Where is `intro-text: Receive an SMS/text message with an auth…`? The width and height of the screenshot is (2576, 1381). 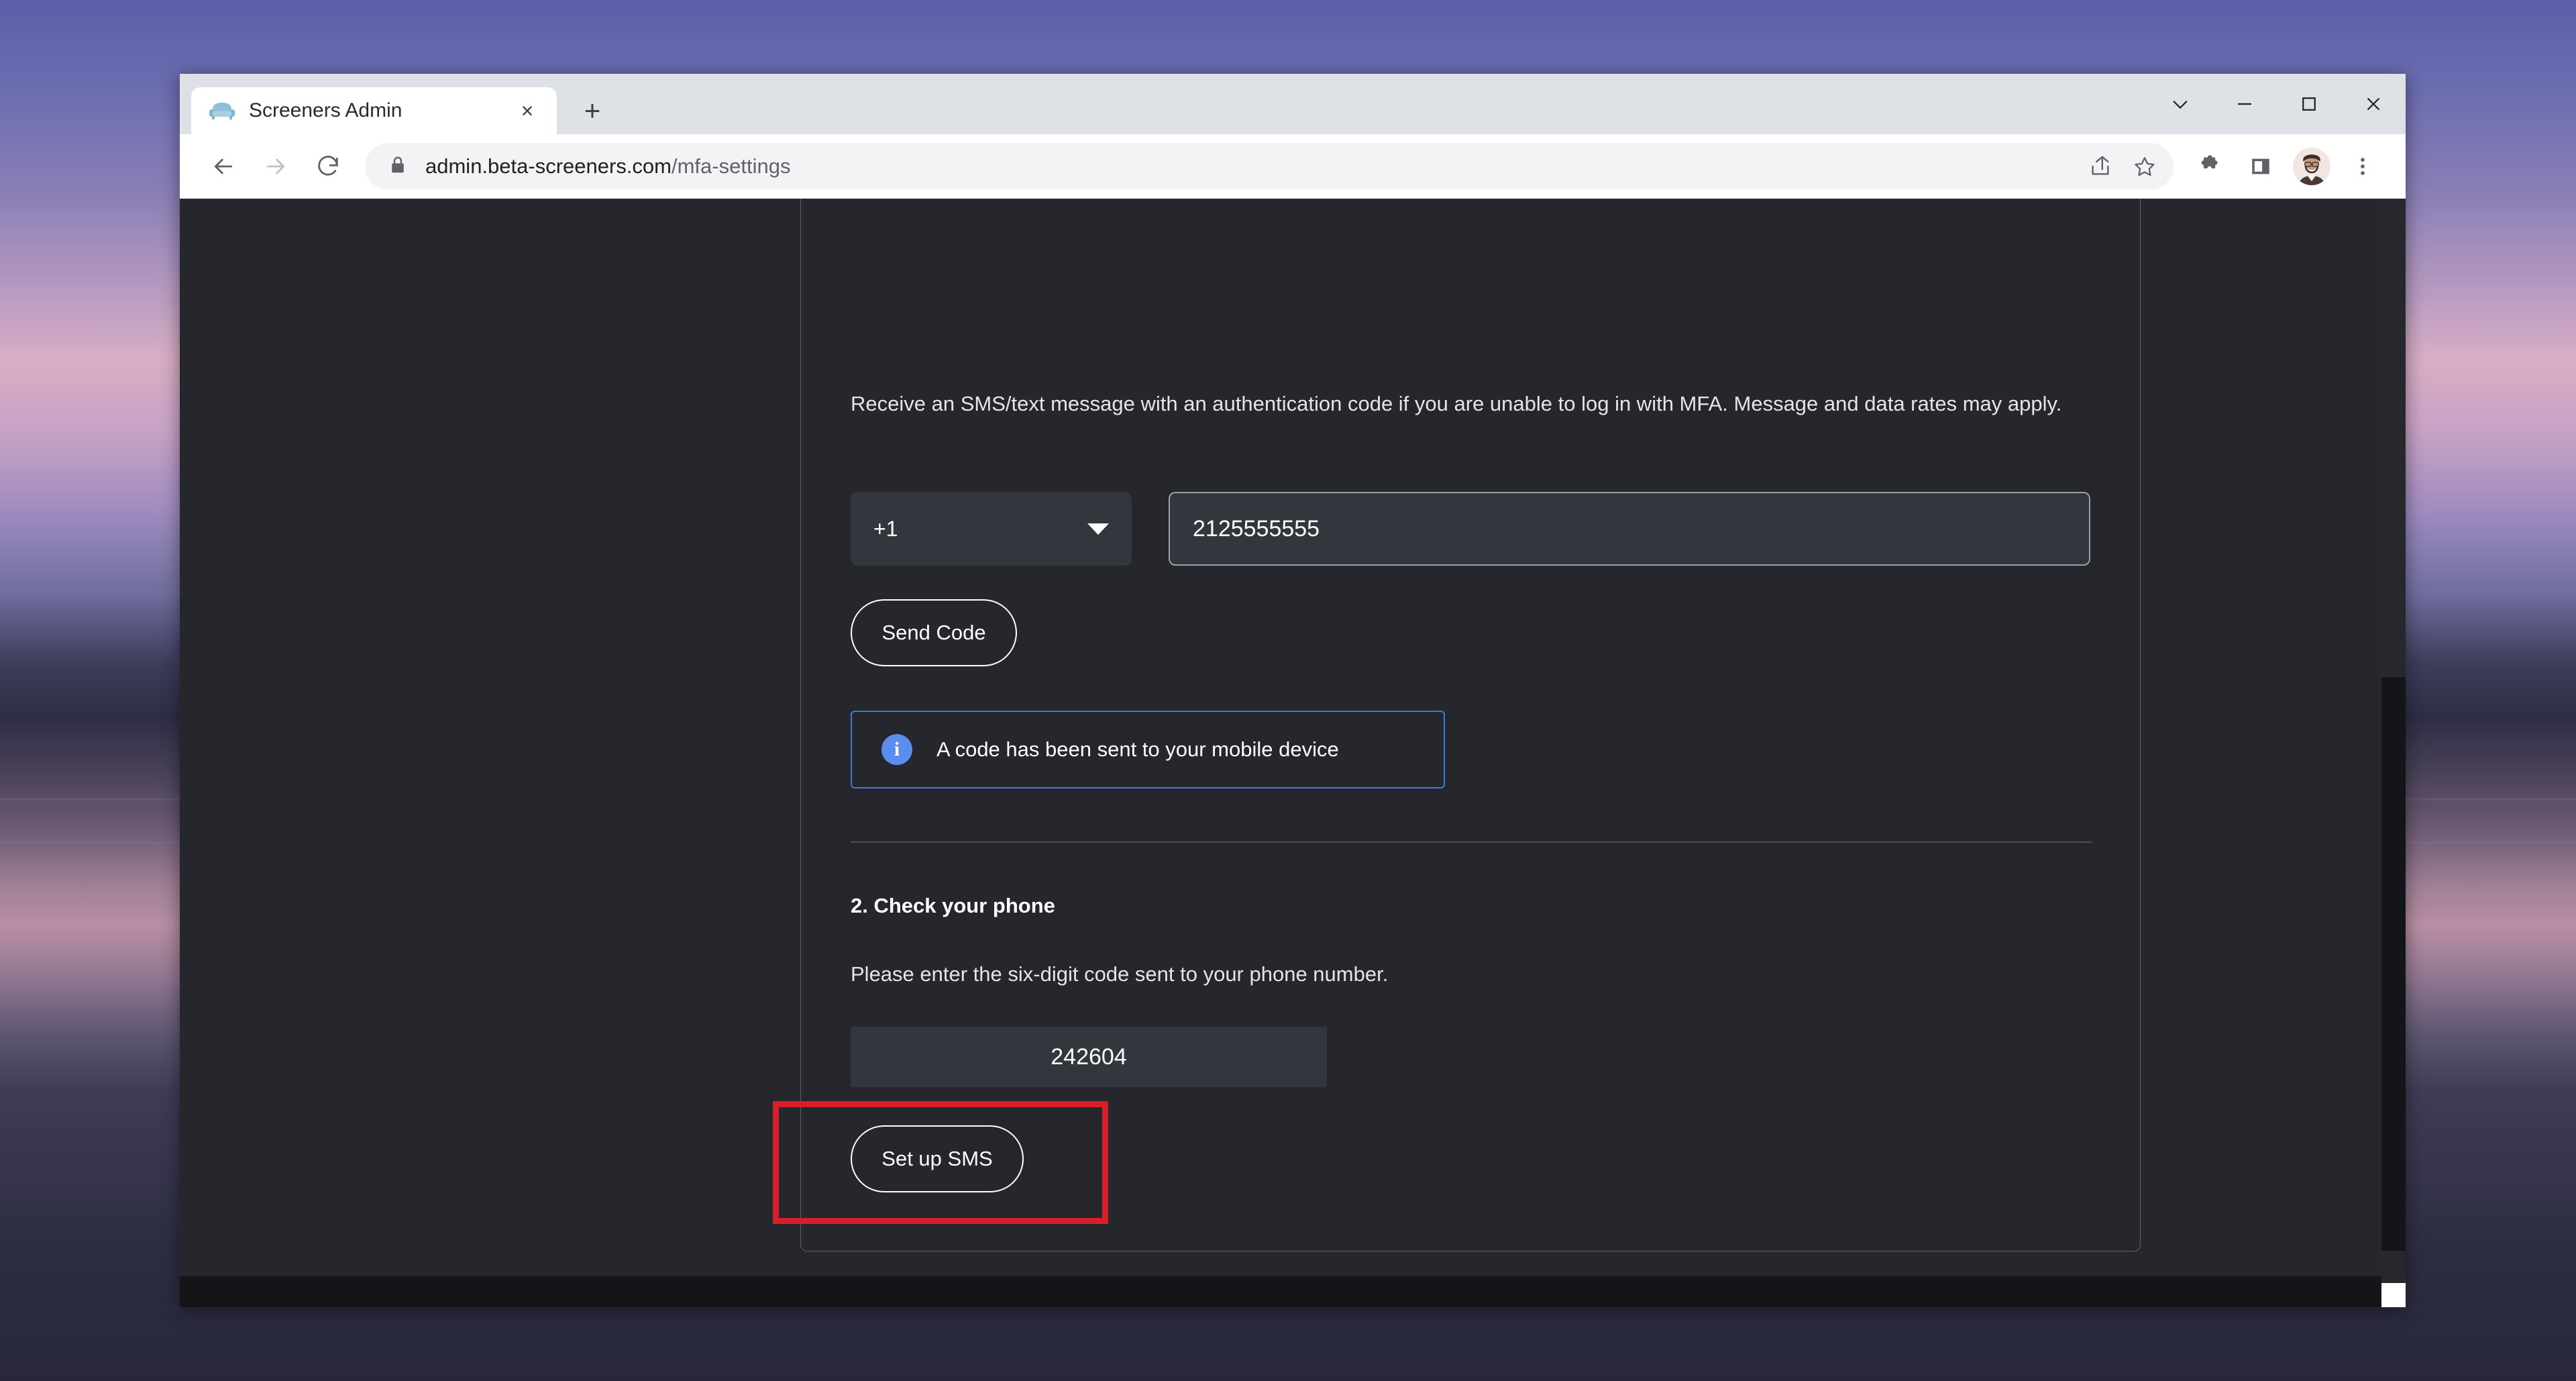
intro-text: Receive an SMS/text message with an auth… is located at coordinates (1456, 403).